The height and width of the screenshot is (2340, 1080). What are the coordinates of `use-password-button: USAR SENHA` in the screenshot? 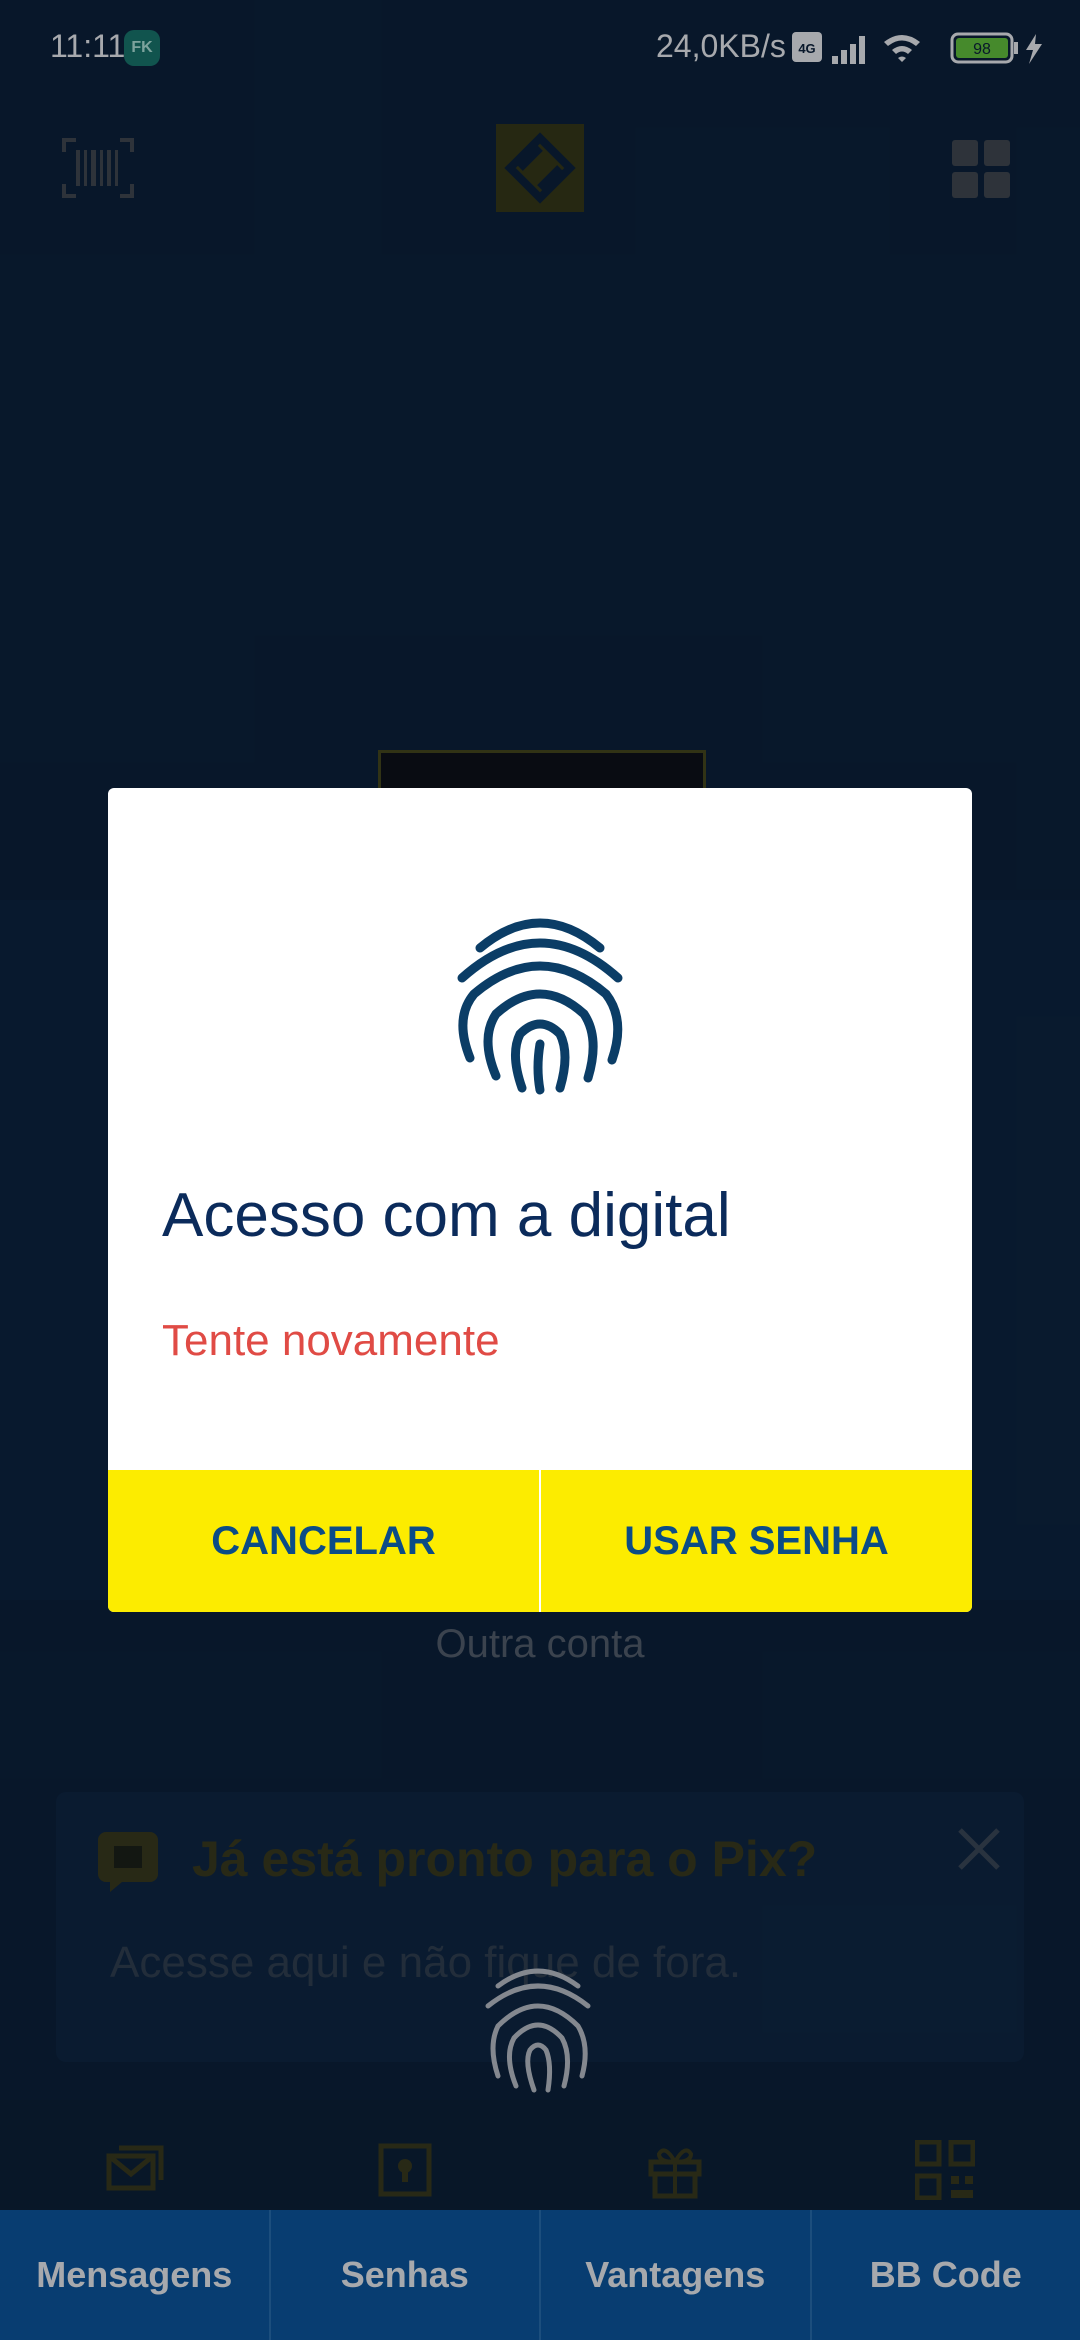 It's located at (755, 1541).